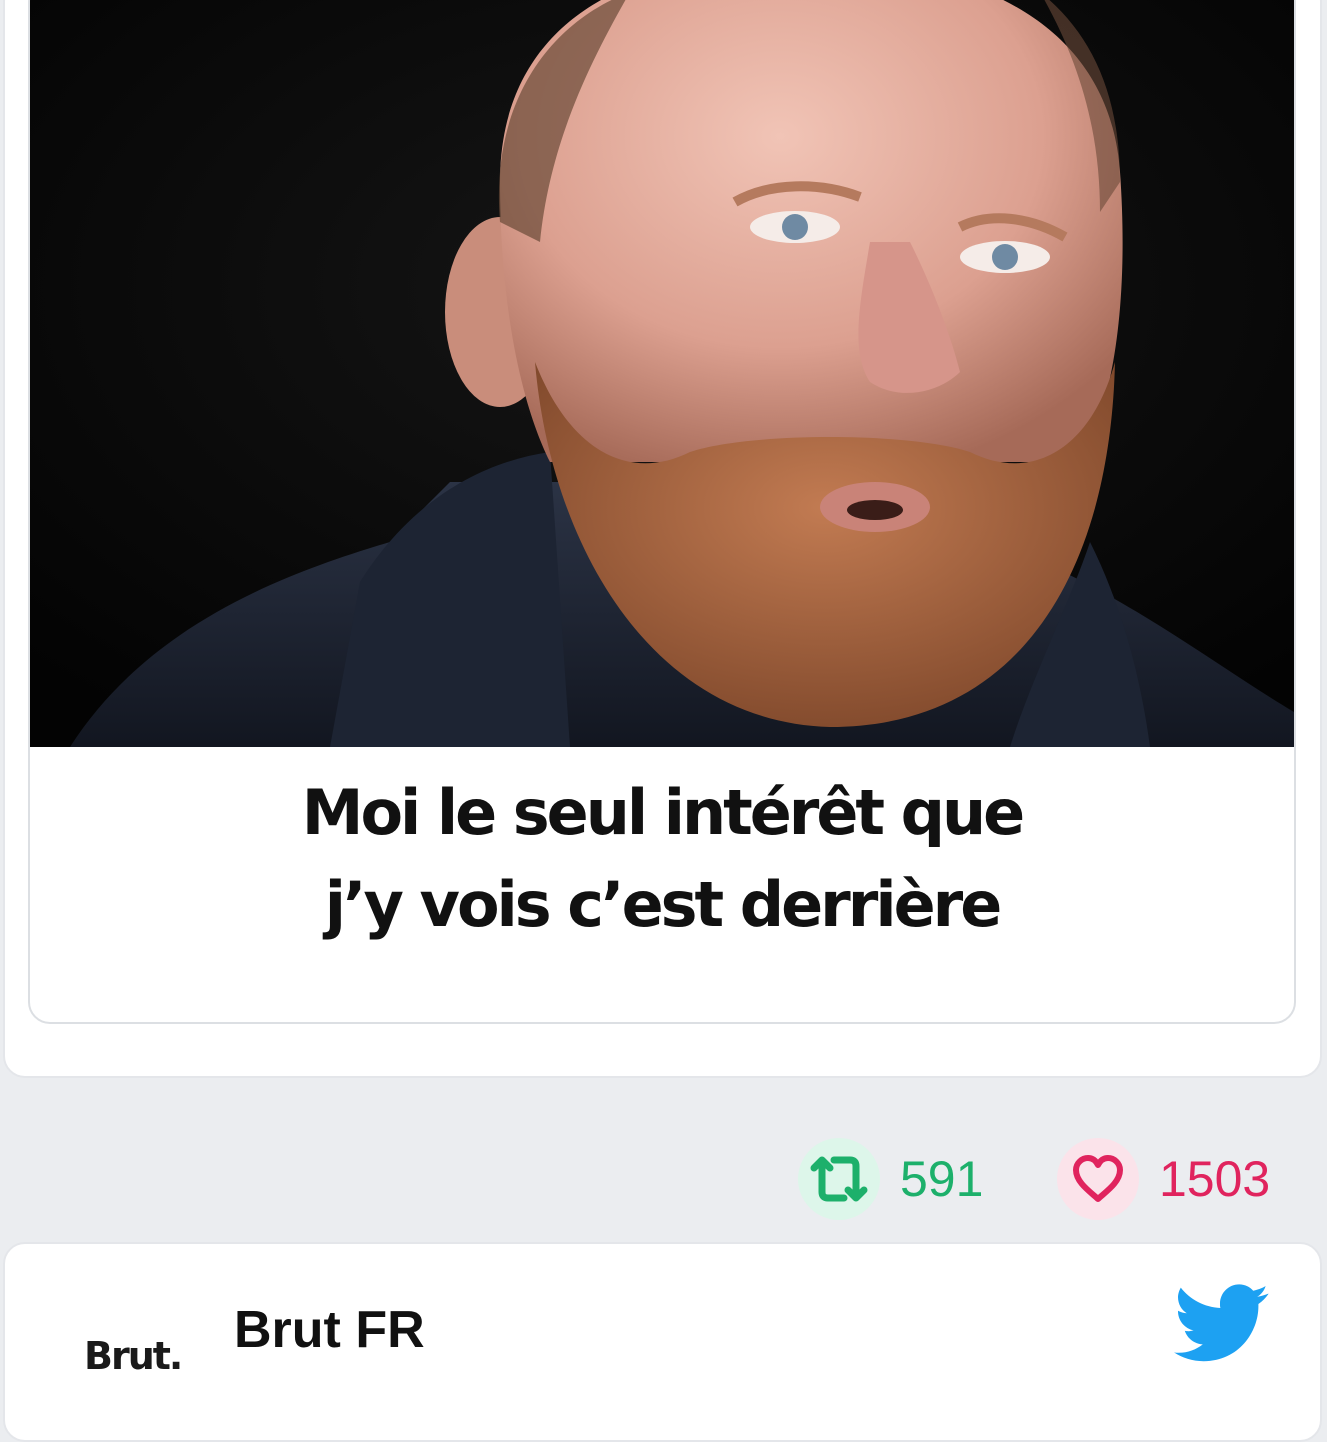 This screenshot has height=1442, width=1327. Describe the element at coordinates (839, 1179) in the screenshot. I see `retweet-icon` at that location.